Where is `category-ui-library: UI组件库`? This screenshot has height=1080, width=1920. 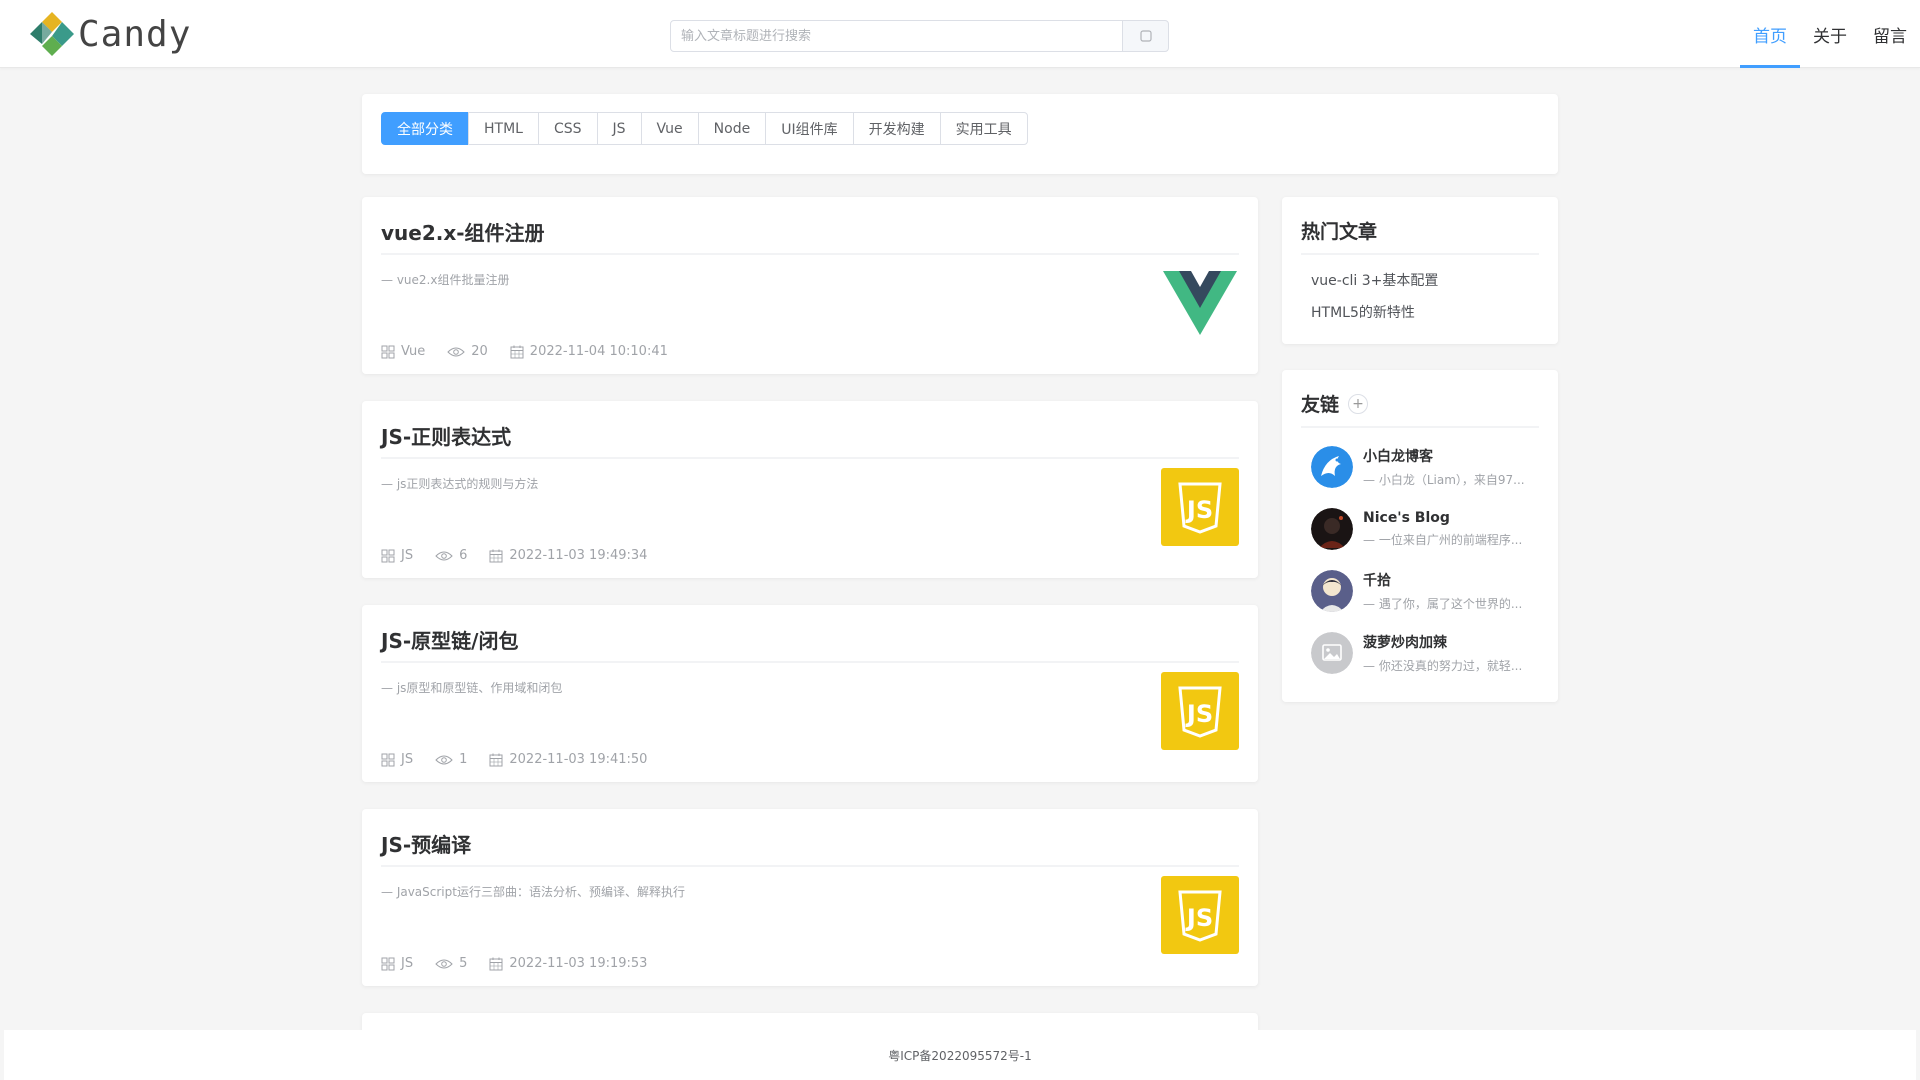 category-ui-library: UI组件库 is located at coordinates (809, 128).